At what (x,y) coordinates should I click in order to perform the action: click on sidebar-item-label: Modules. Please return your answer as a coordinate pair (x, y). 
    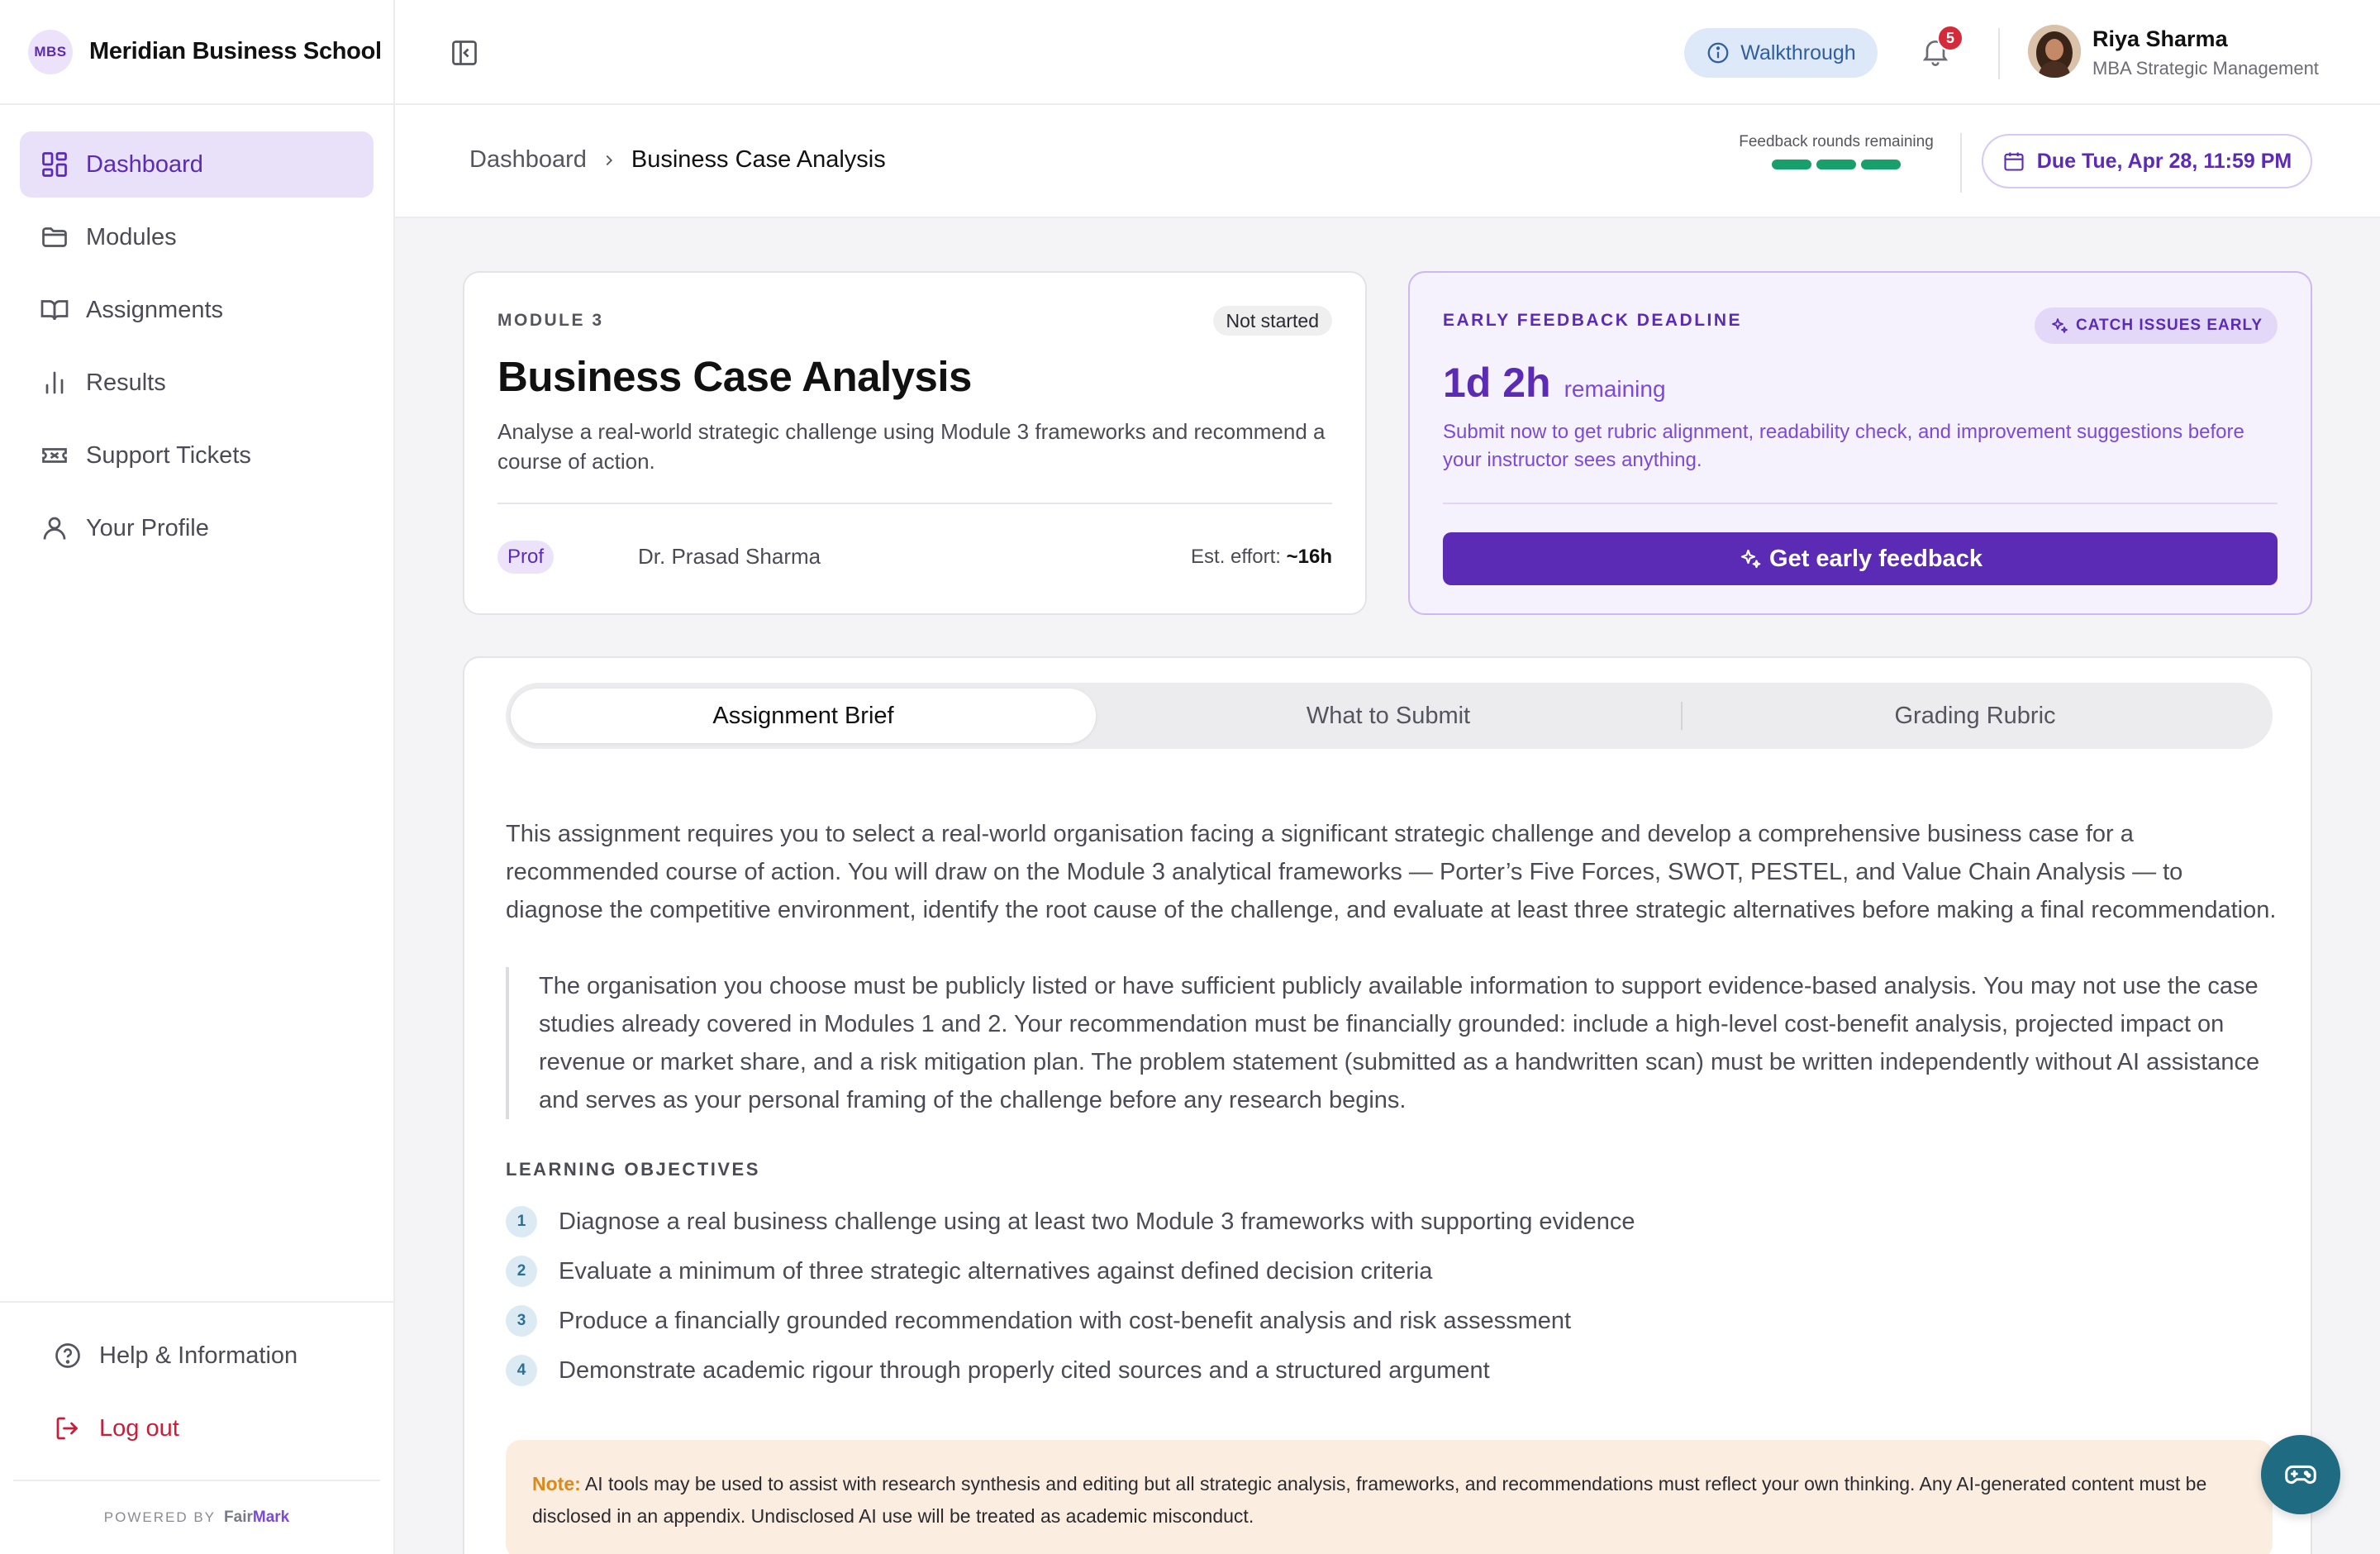
    Looking at the image, I should click on (131, 236).